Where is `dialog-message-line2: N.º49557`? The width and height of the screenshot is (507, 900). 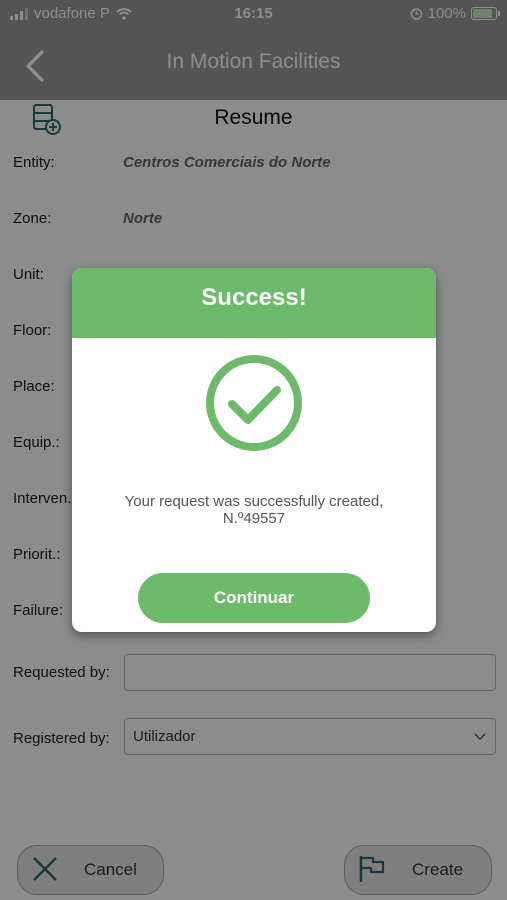 dialog-message-line2: N.º49557 is located at coordinates (254, 518).